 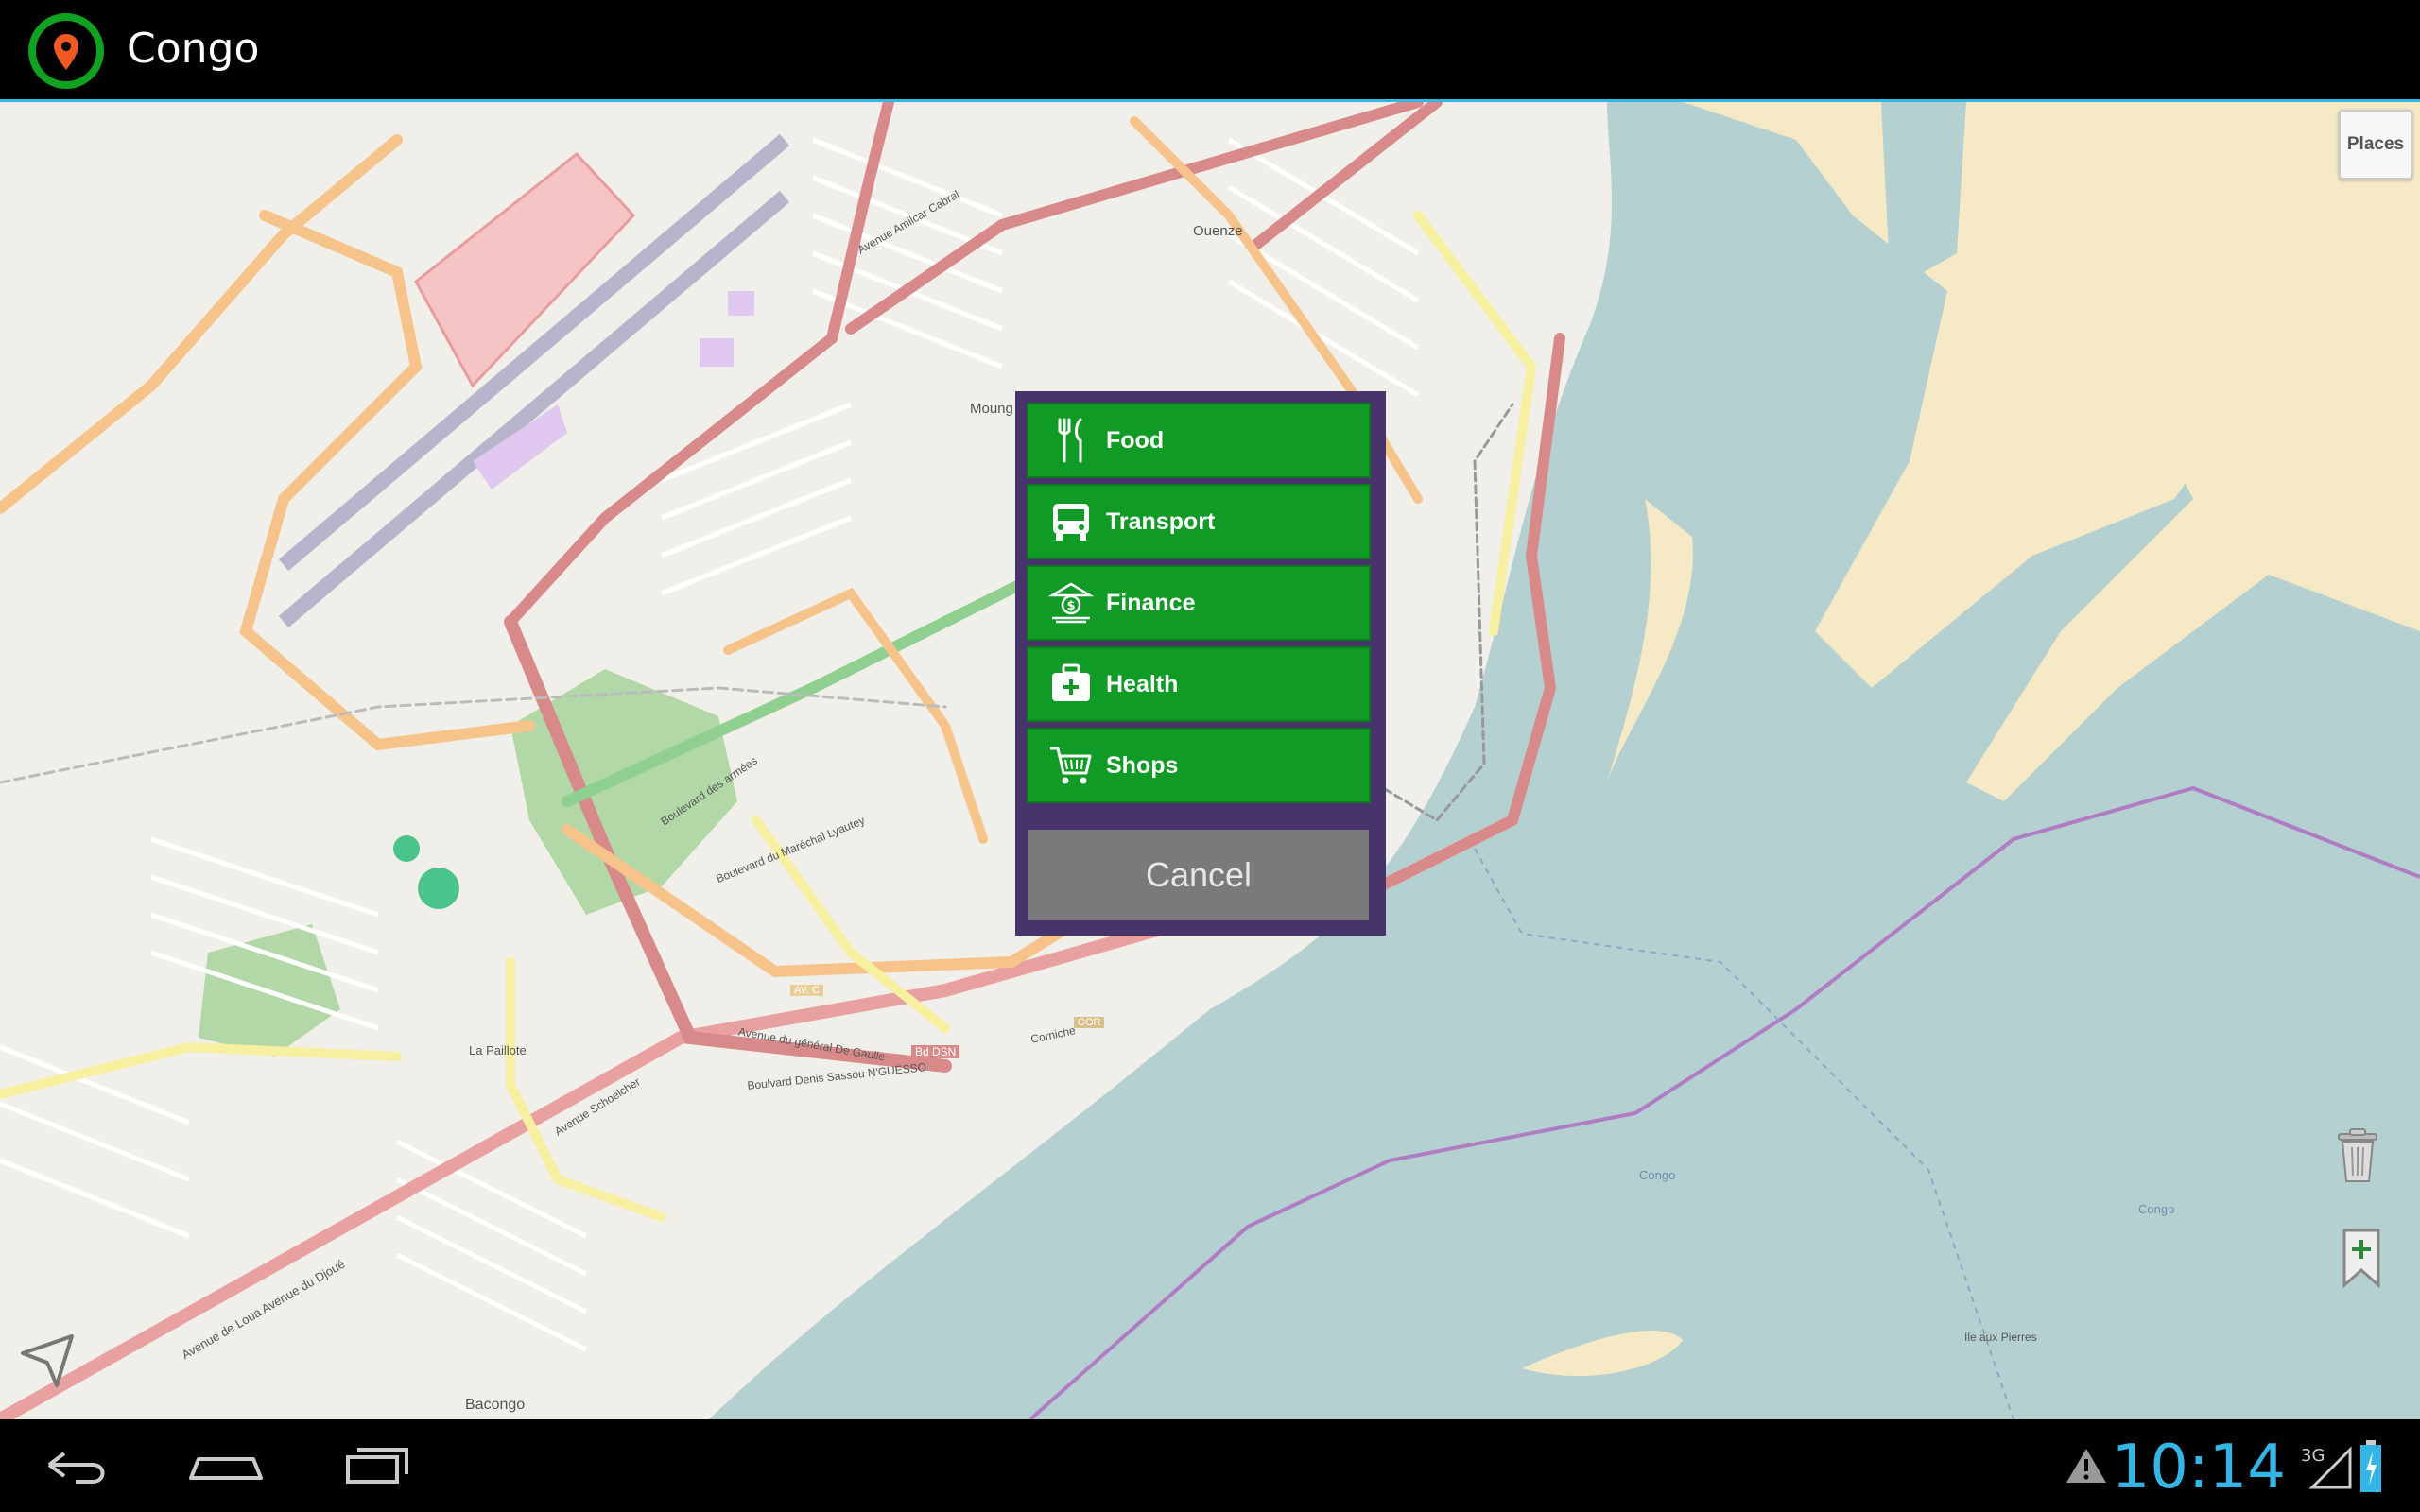 I want to click on map-label-la-paillote: La Paillote, so click(x=498, y=1050).